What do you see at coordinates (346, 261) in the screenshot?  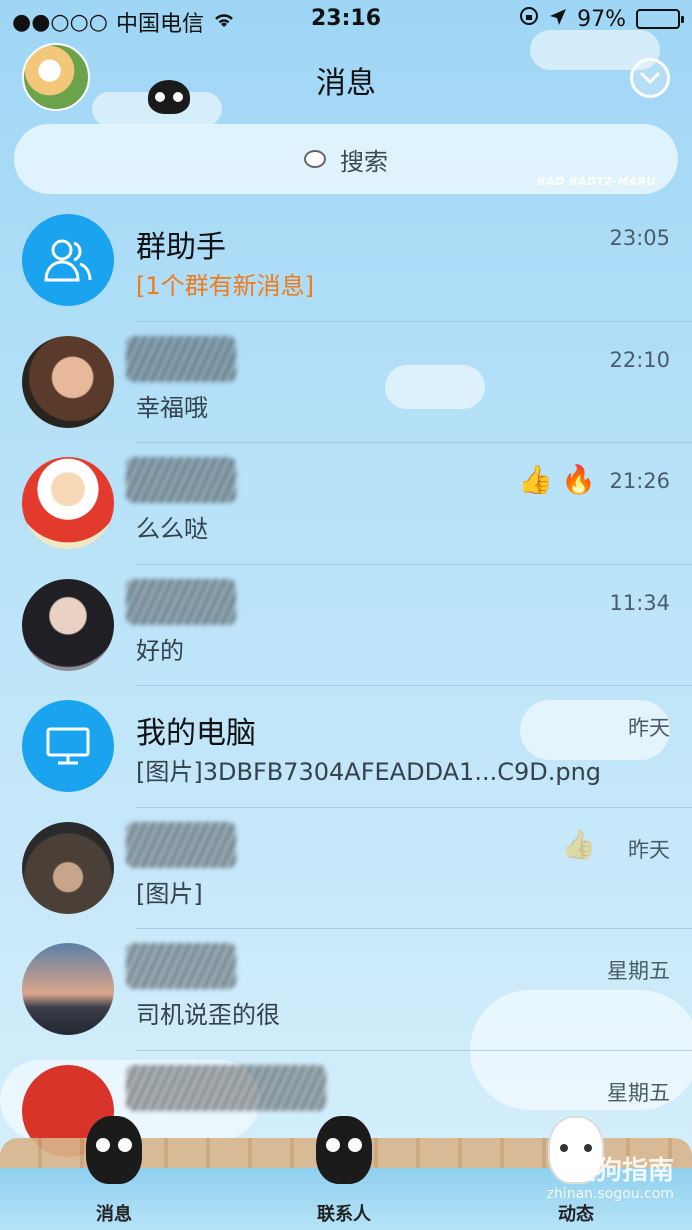 I see `conversation-row: 群助手 [1个群有新消息] 23:05` at bounding box center [346, 261].